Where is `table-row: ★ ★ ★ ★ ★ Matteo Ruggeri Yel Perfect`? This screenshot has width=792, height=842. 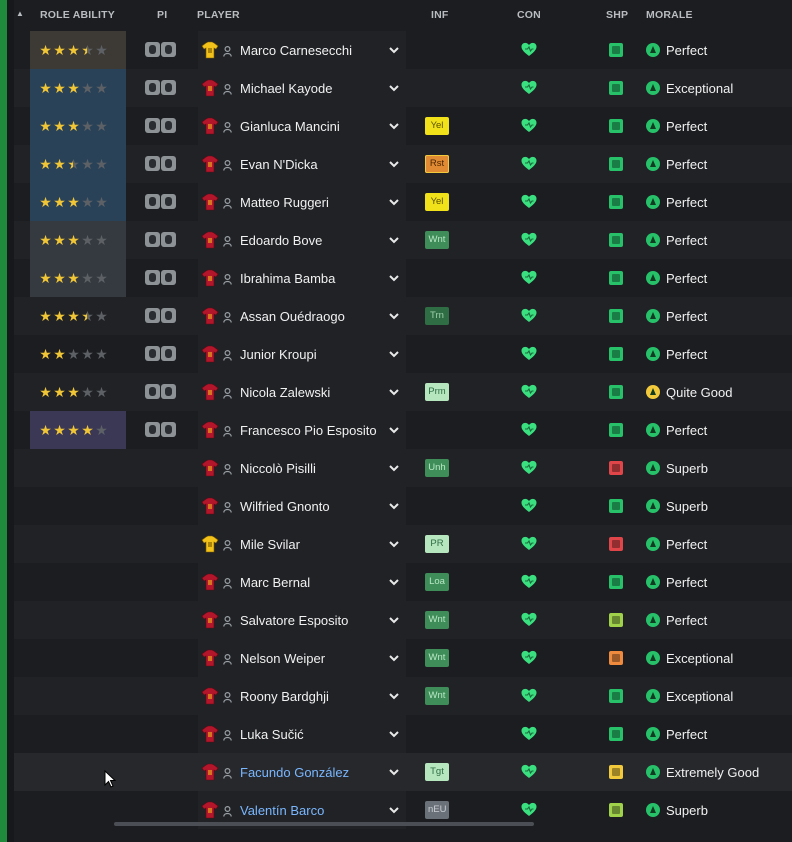 table-row: ★ ★ ★ ★ ★ Matteo Ruggeri Yel Perfect is located at coordinates (403, 202).